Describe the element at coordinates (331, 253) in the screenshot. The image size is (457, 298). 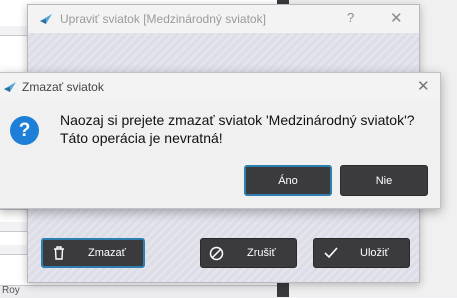
I see `checkmark-icon` at that location.